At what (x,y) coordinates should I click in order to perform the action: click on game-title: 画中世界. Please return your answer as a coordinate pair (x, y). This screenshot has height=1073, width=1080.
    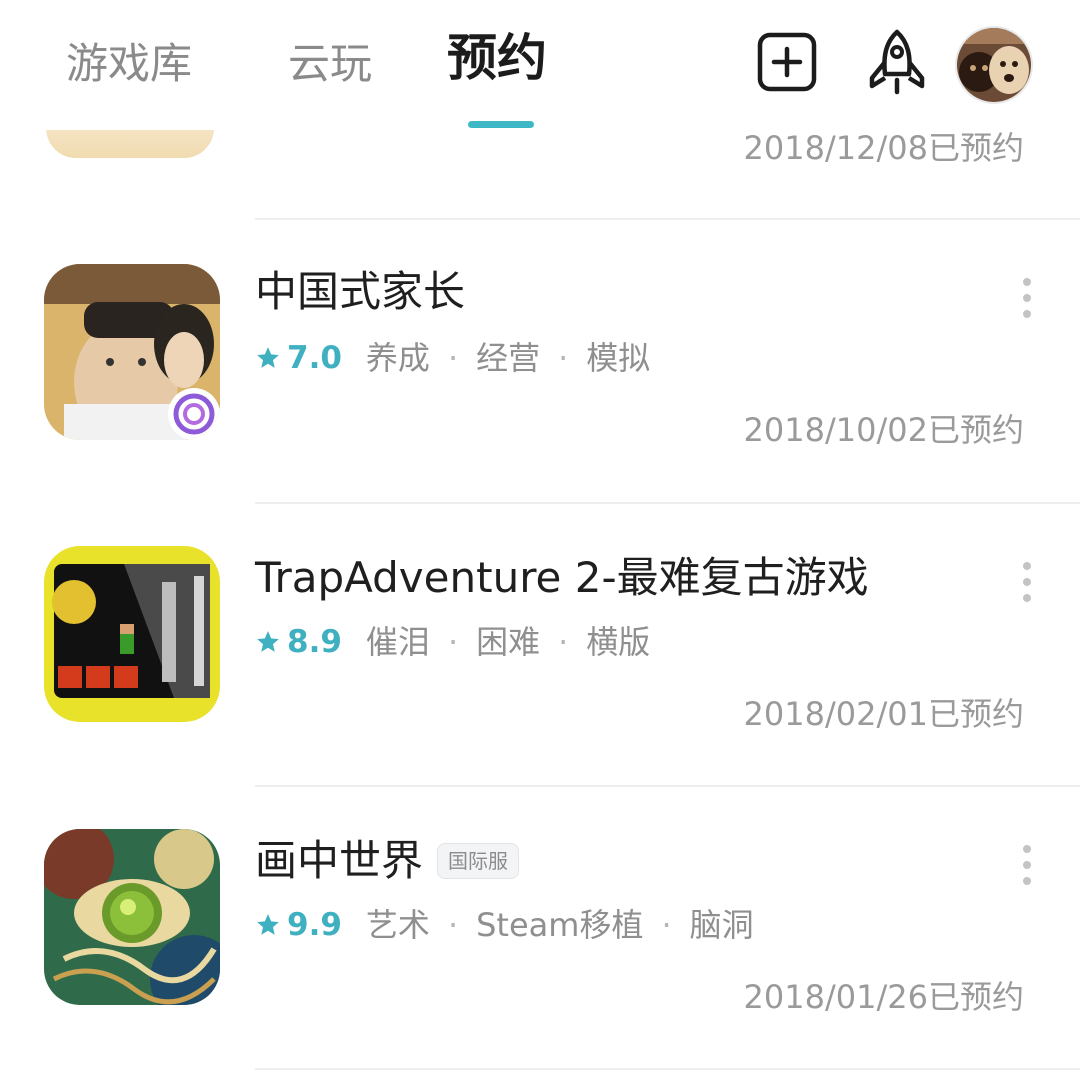
    Looking at the image, I should click on (339, 861).